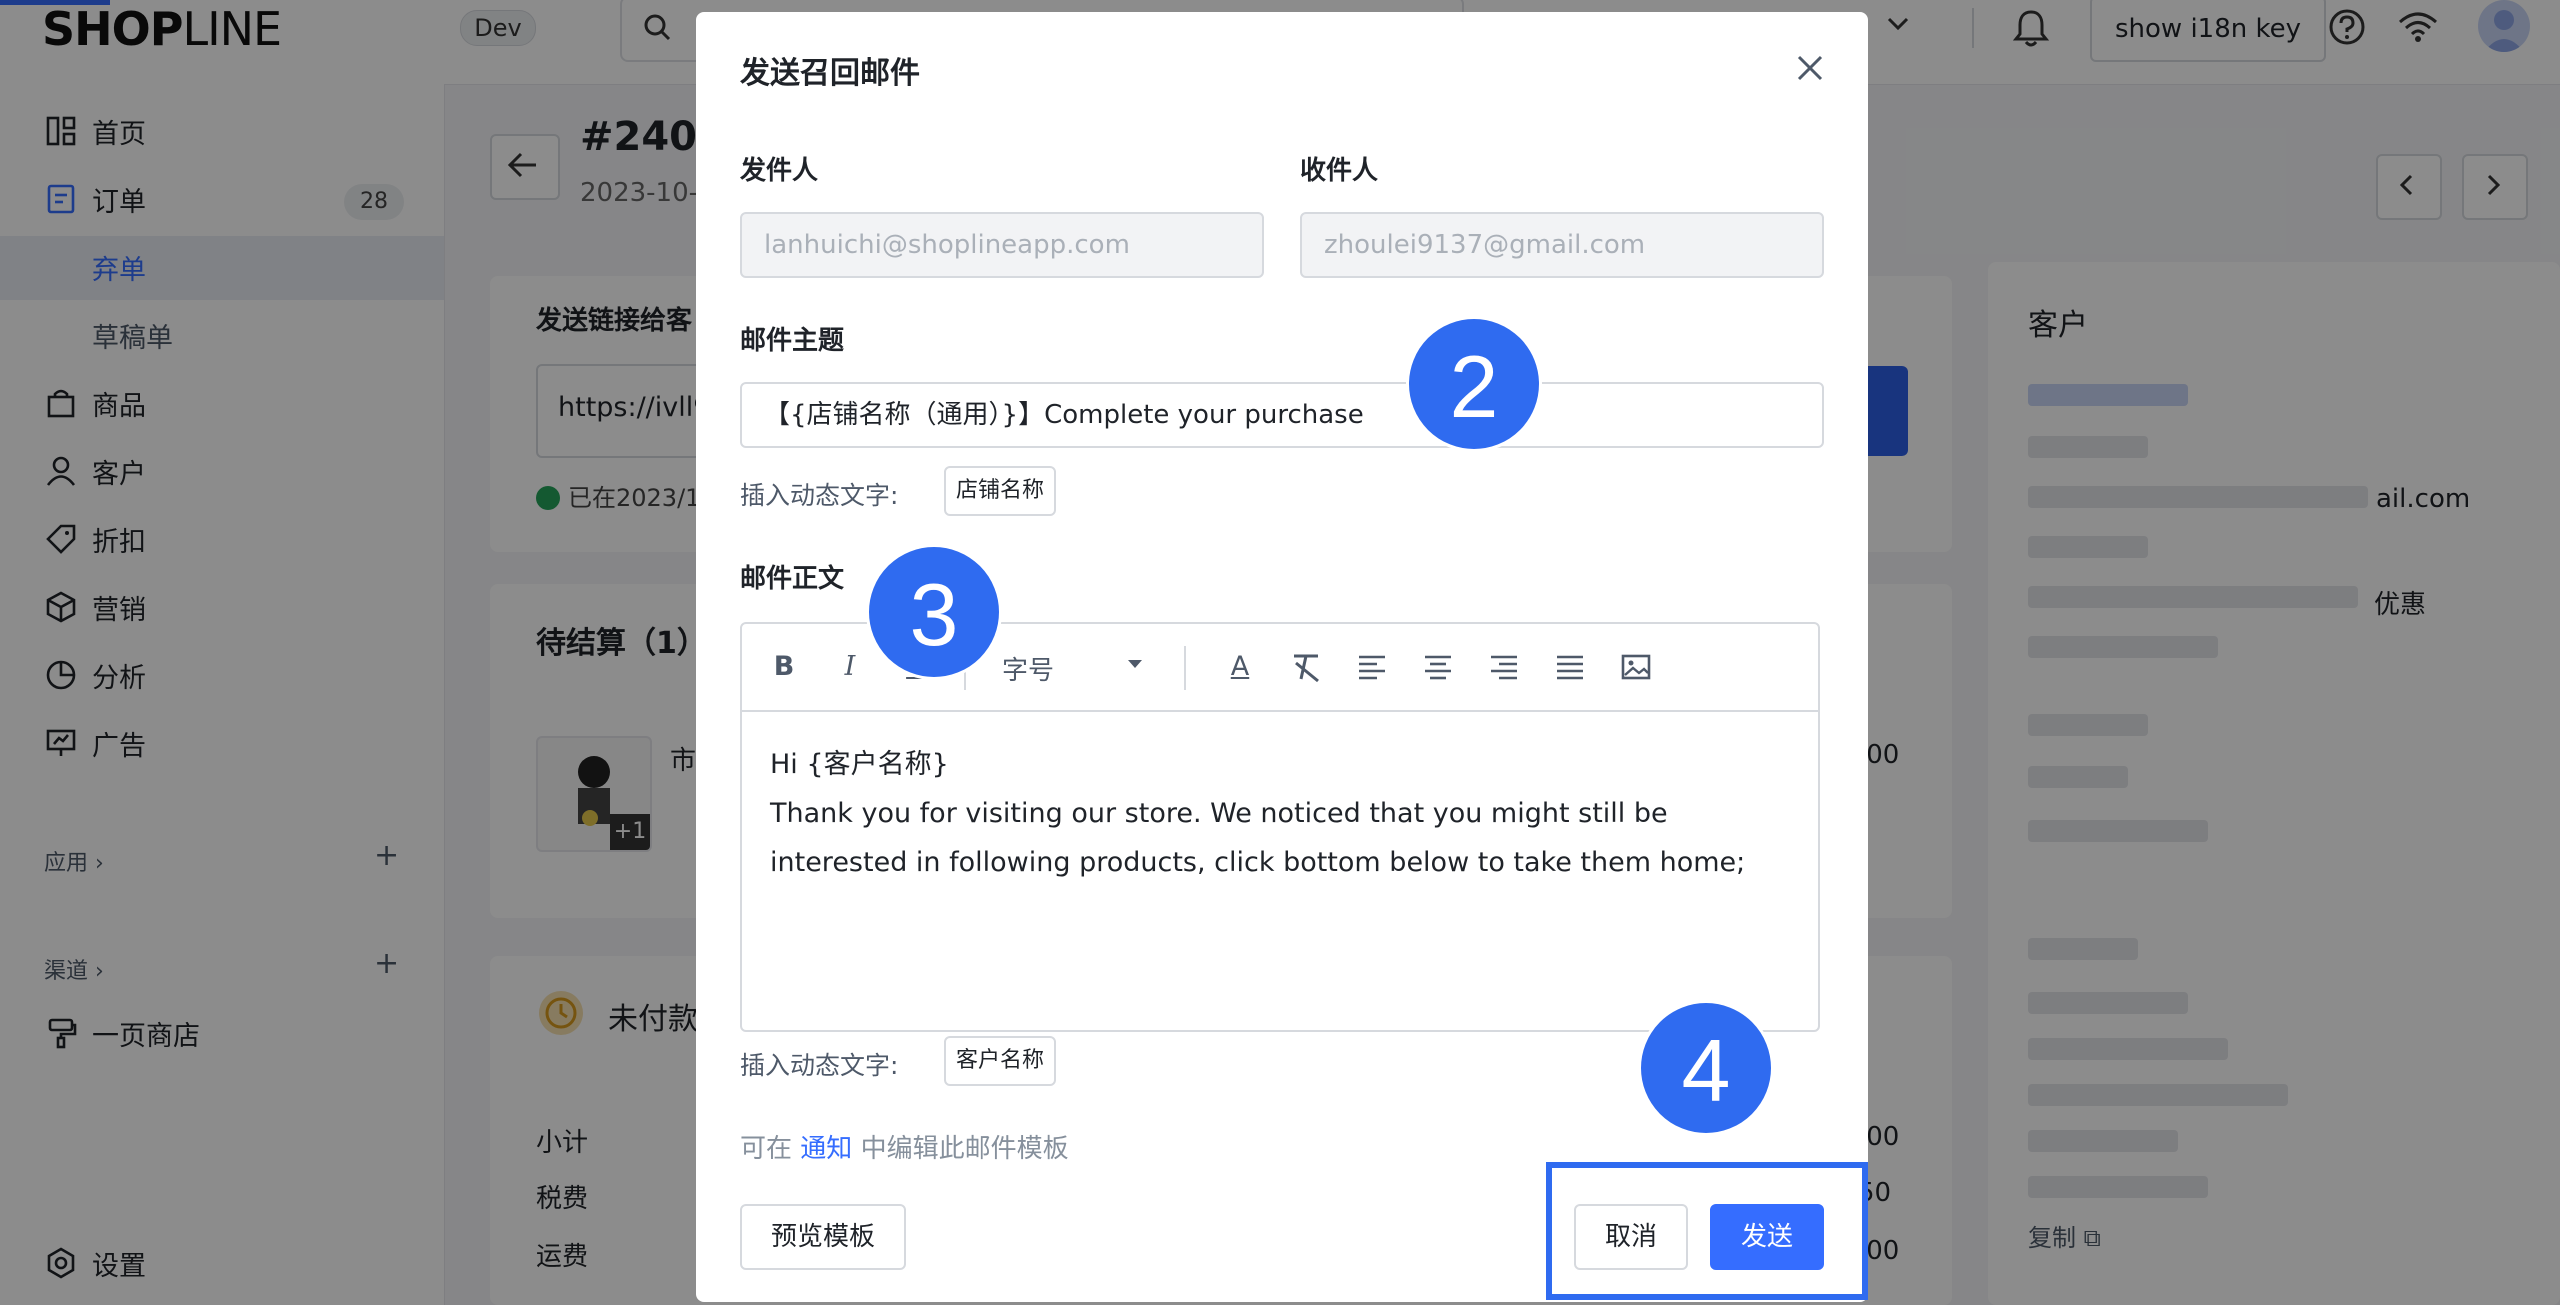  I want to click on clear-format-icon, so click(1306, 667).